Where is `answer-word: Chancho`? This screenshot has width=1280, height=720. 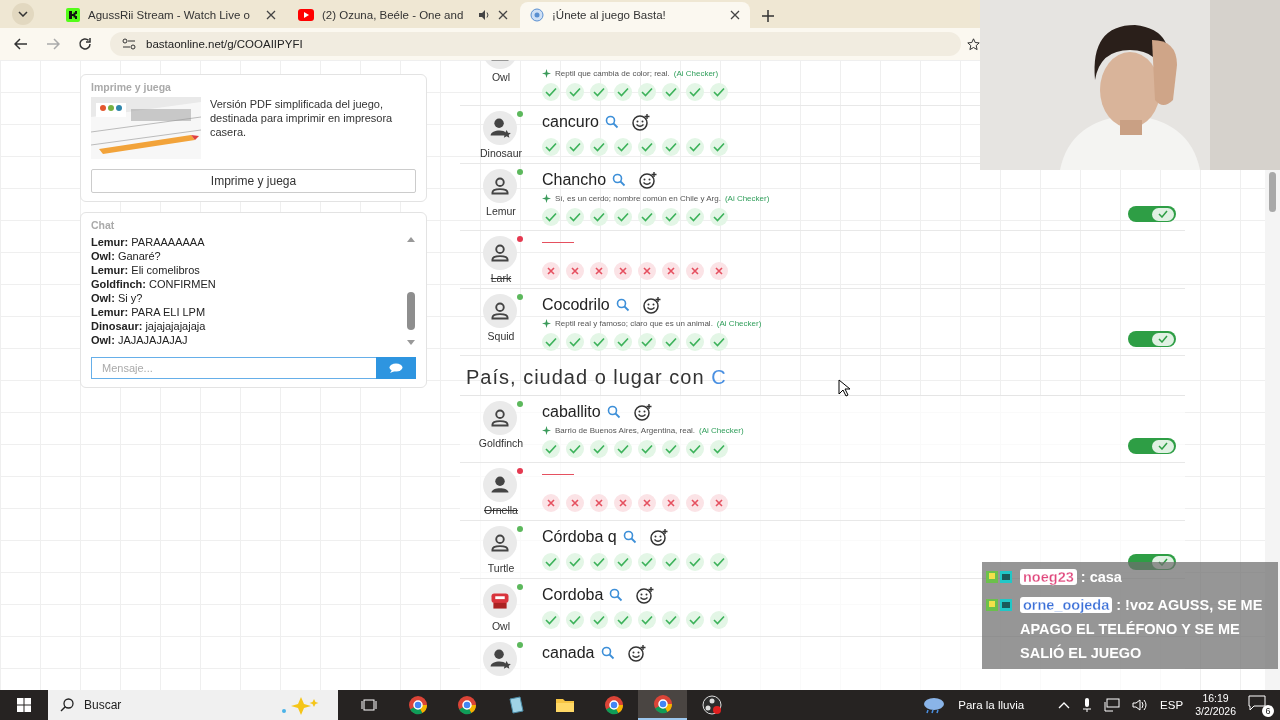 answer-word: Chancho is located at coordinates (574, 180).